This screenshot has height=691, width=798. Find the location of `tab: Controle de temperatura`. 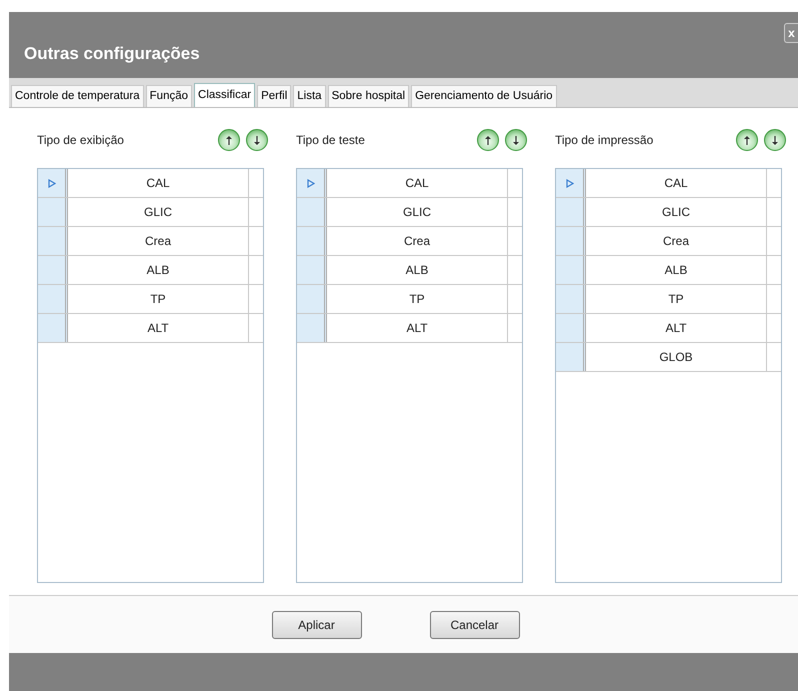

tab: Controle de temperatura is located at coordinates (77, 96).